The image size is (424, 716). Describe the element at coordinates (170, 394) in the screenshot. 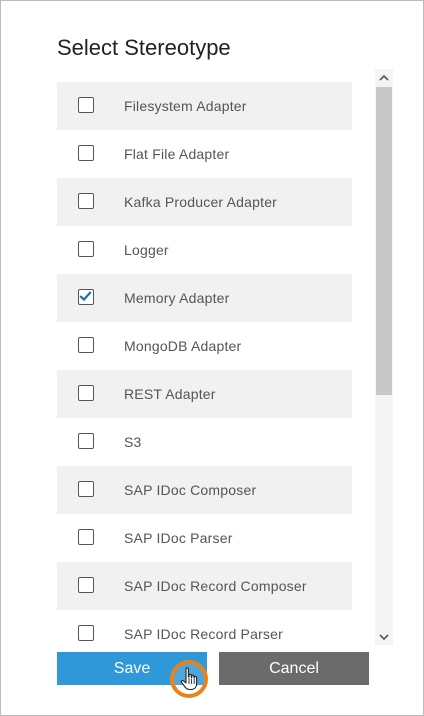

I see `list-item-label: REST Adapter` at that location.